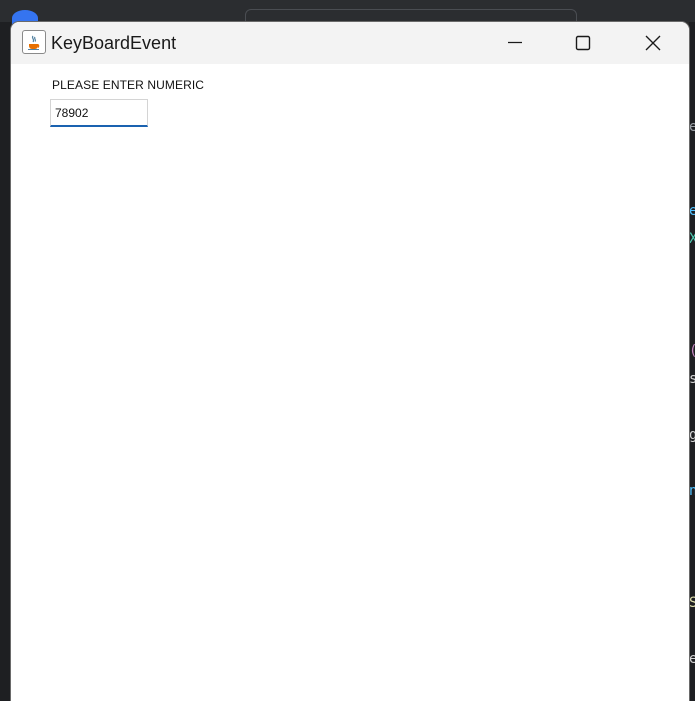 Image resolution: width=695 pixels, height=701 pixels. What do you see at coordinates (692, 239) in the screenshot?
I see `background-code-glyph: X` at bounding box center [692, 239].